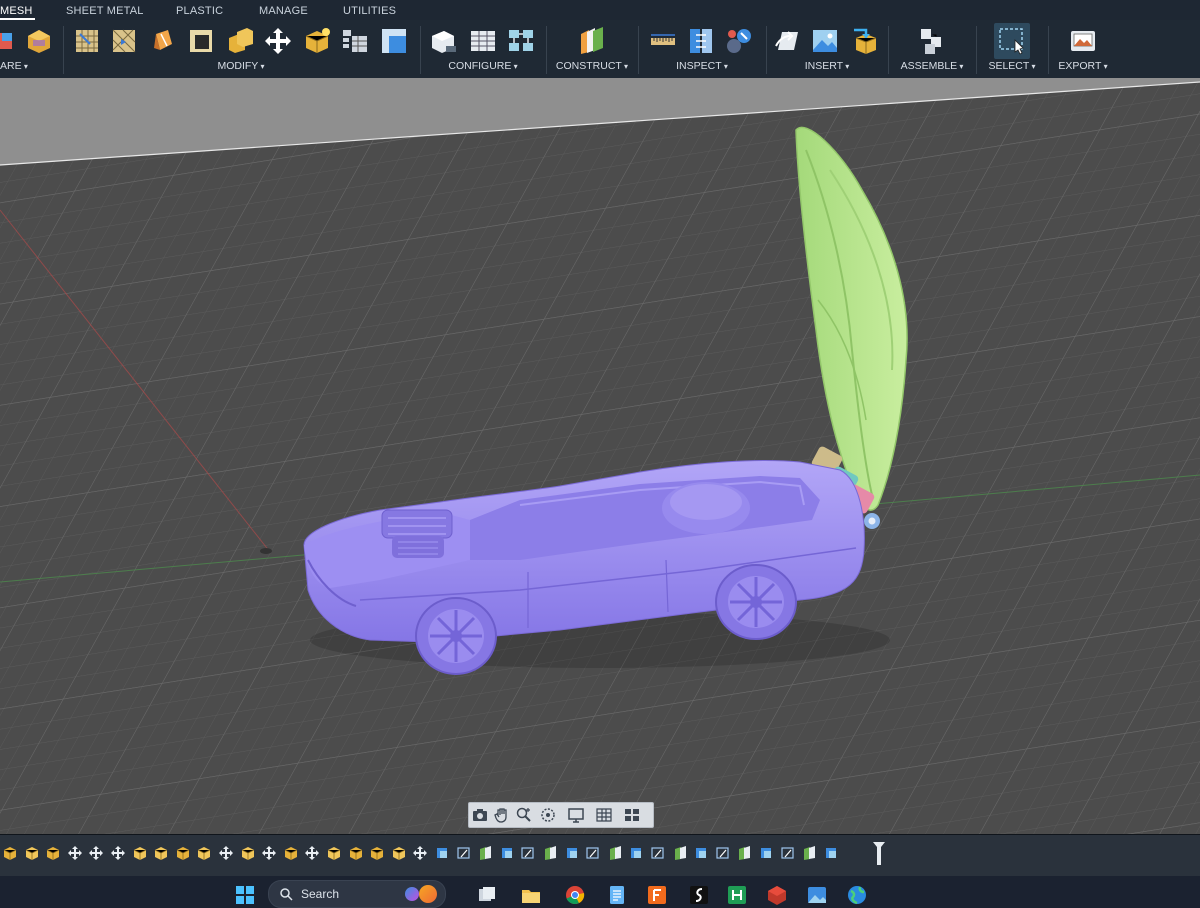  What do you see at coordinates (163, 41) in the screenshot?
I see `erase-fill-icon` at bounding box center [163, 41].